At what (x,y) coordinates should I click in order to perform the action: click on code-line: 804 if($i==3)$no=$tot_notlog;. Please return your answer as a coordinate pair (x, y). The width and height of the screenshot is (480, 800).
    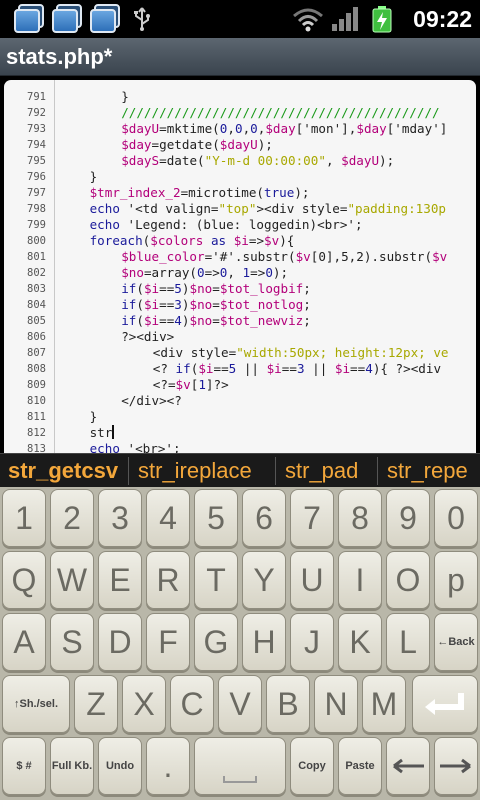
    Looking at the image, I should click on (240, 305).